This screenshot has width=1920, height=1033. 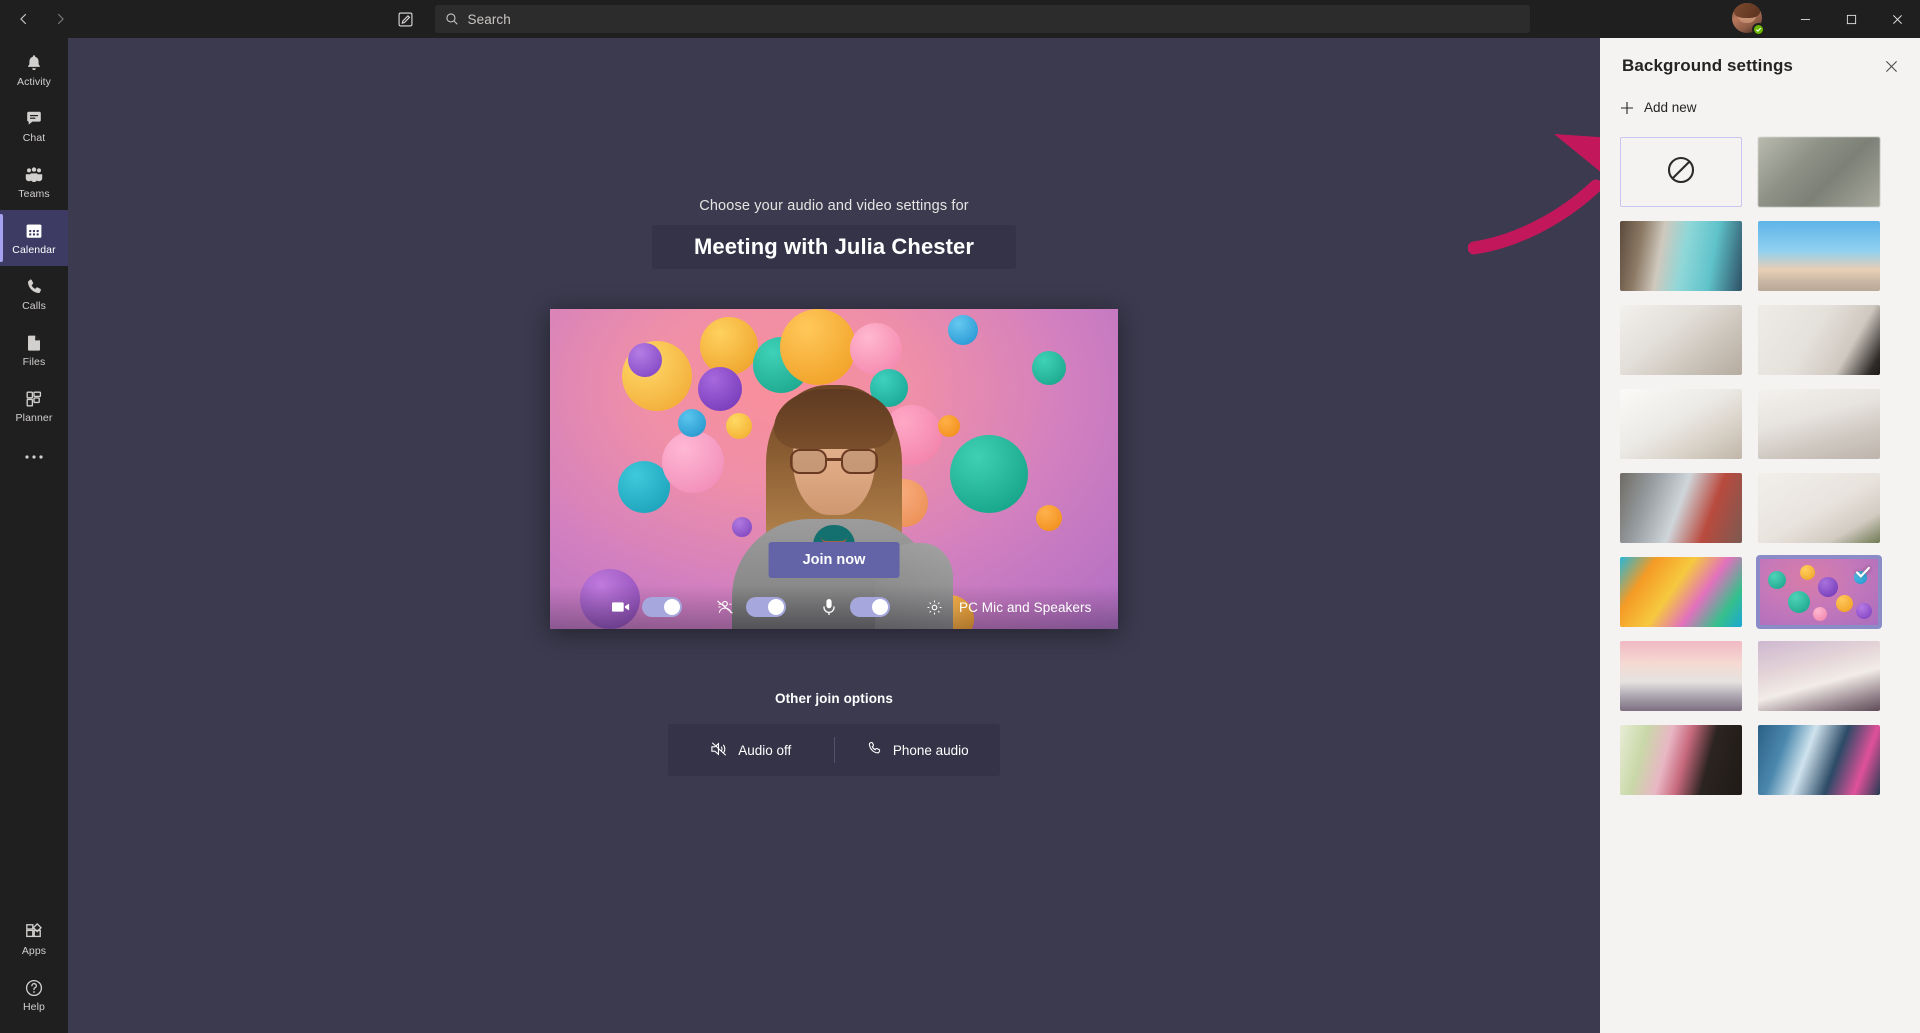 I want to click on rail-bottom-group: Apps Help, so click(x=34, y=972).